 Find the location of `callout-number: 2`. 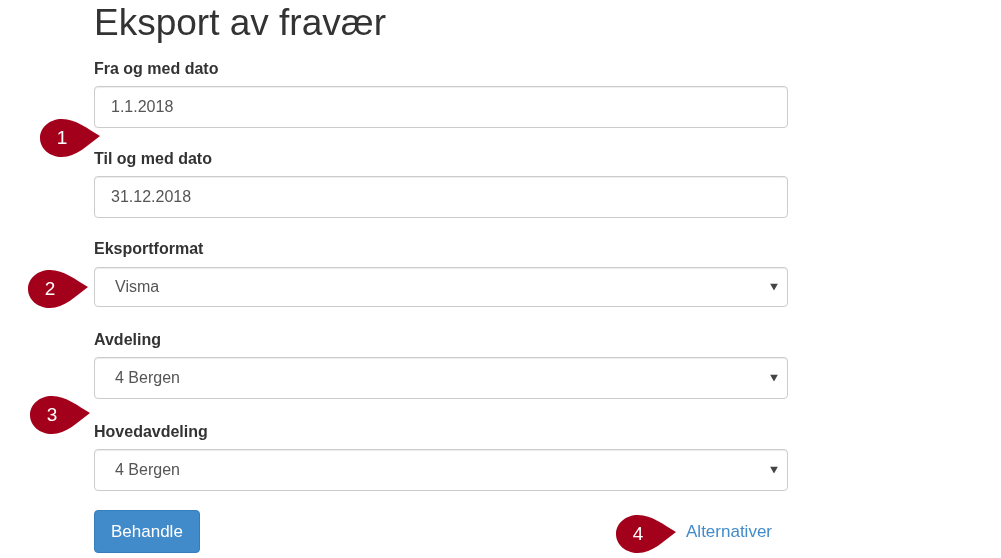

callout-number: 2 is located at coordinates (50, 289).